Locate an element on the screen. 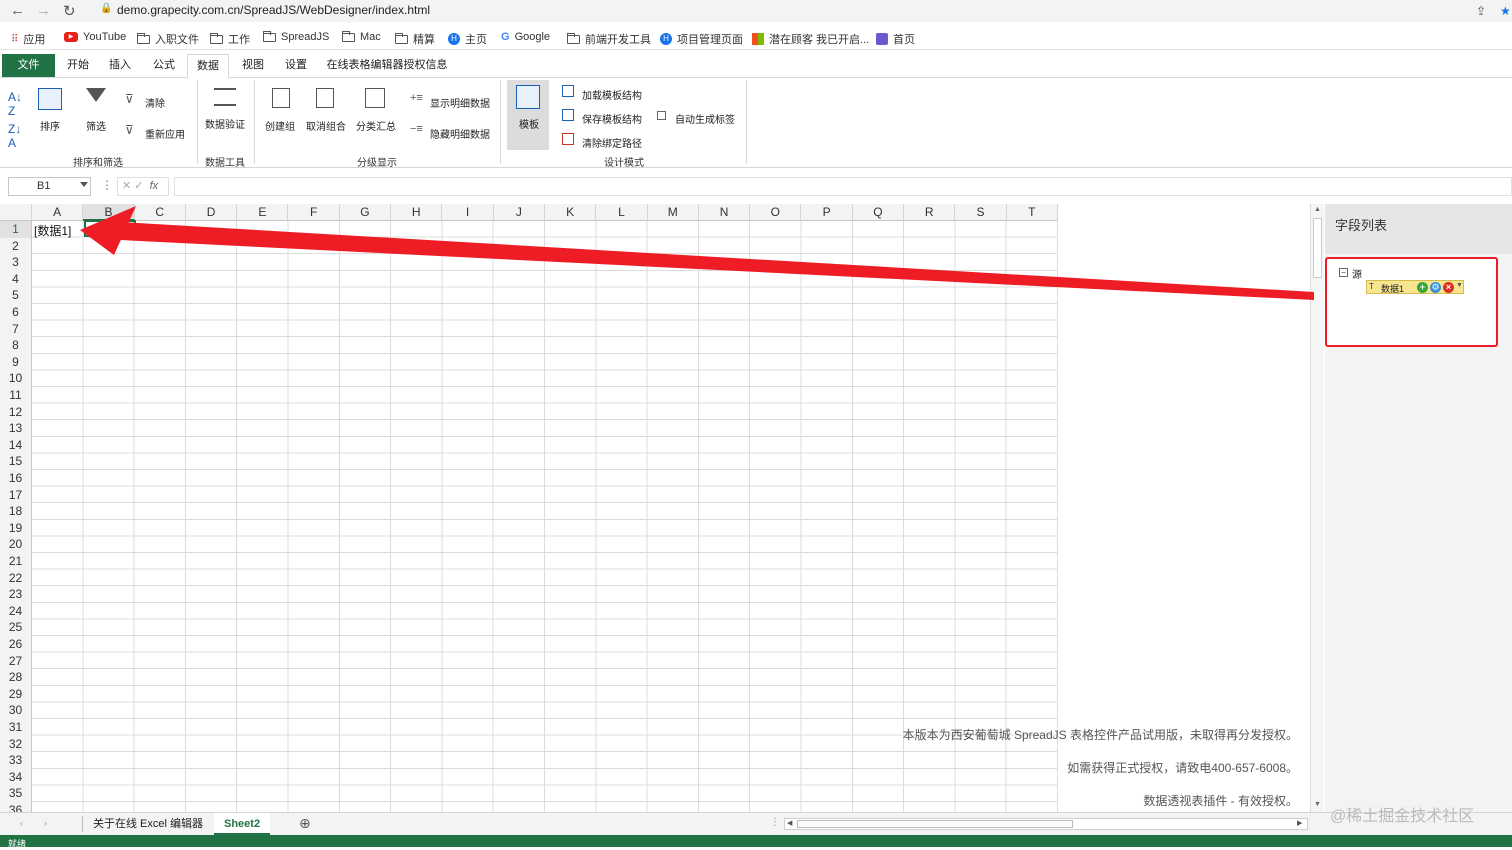 The image size is (1512, 850). tab-license-info: 在线表格编辑器授权信息 is located at coordinates (387, 65).